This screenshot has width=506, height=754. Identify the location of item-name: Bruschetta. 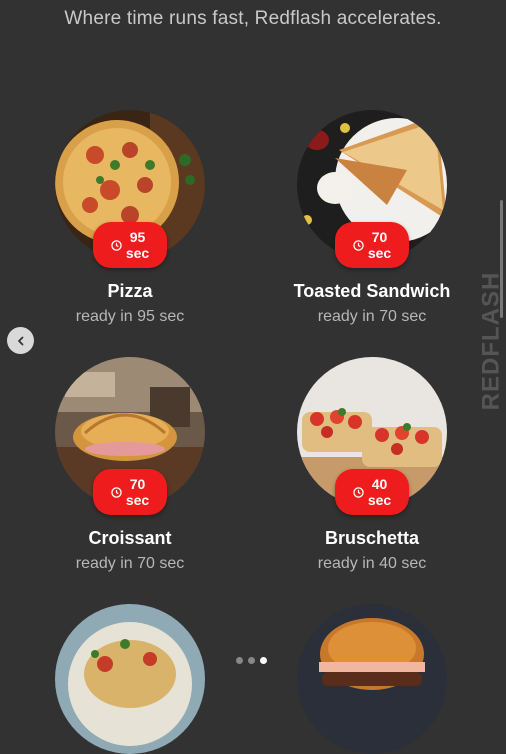
(372, 538).